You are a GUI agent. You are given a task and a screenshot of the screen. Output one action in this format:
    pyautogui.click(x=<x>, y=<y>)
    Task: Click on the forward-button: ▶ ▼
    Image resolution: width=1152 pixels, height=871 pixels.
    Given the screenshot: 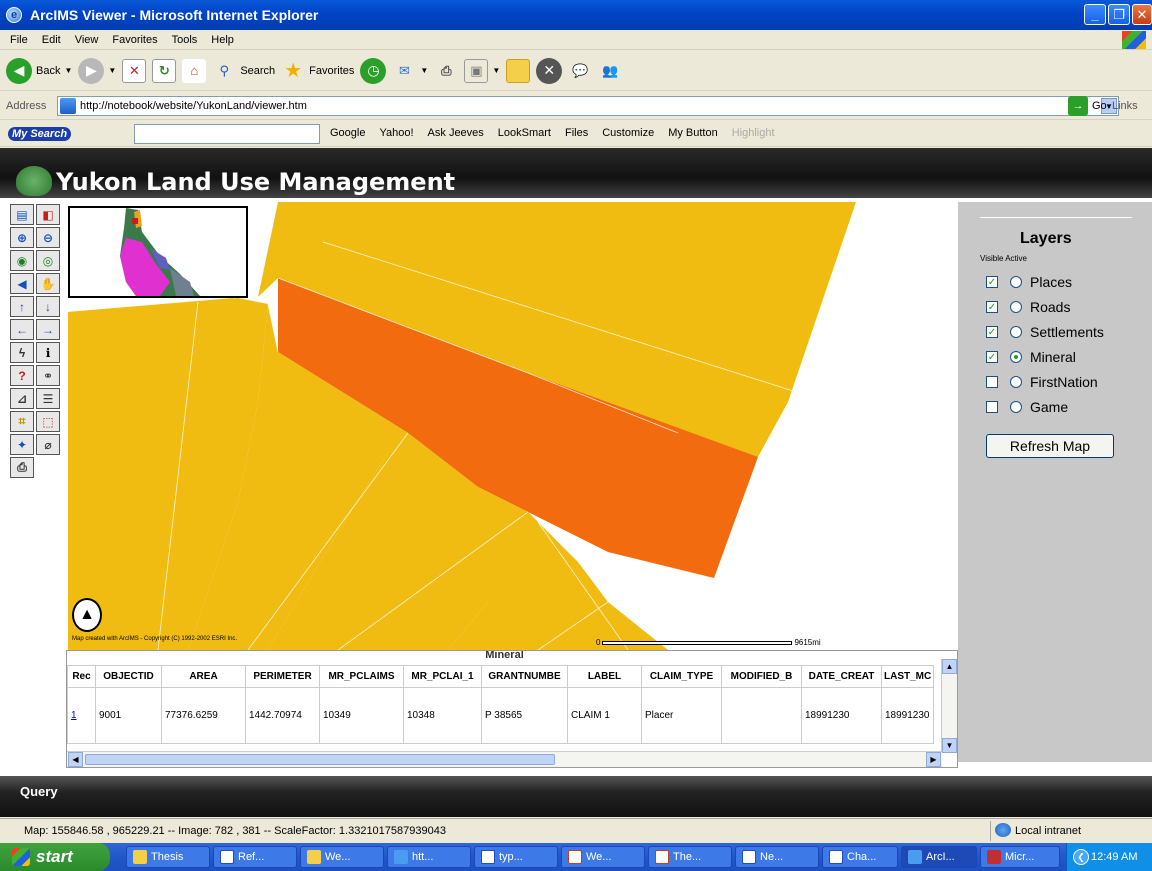 What is the action you would take?
    pyautogui.click(x=97, y=71)
    